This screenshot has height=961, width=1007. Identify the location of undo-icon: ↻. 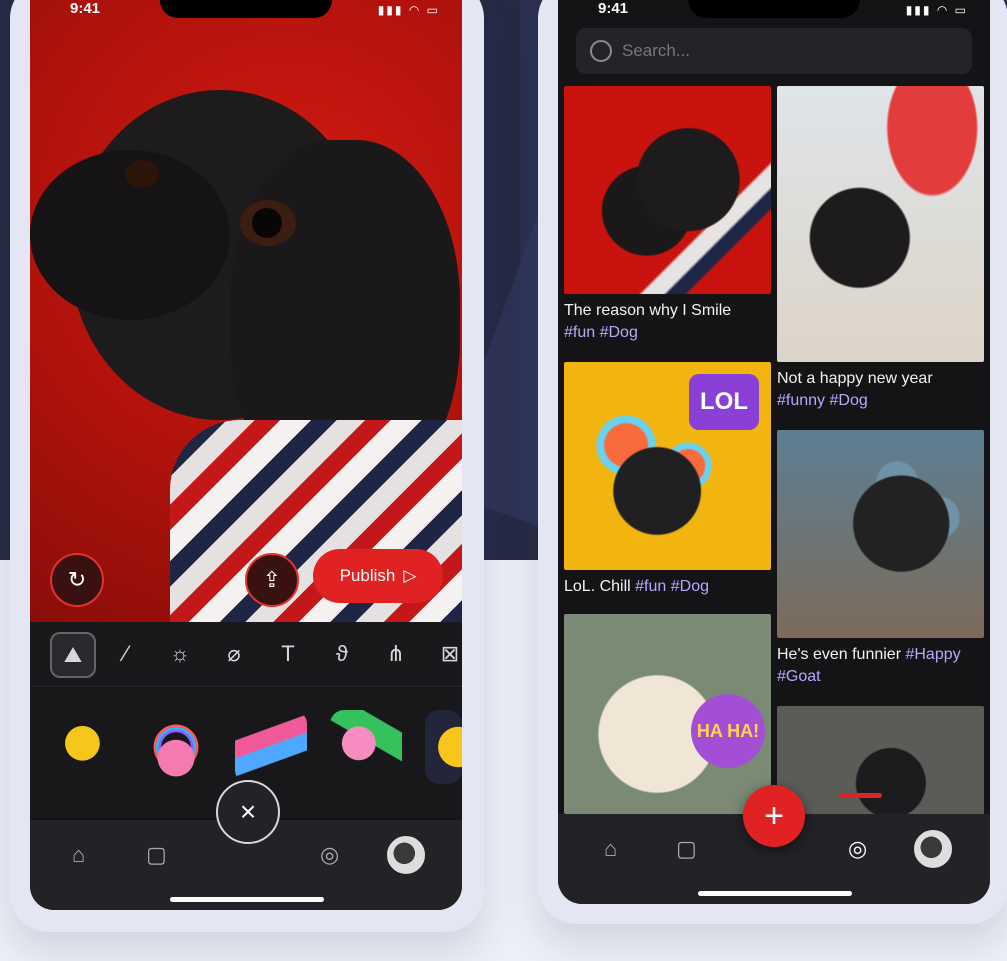
(77, 579).